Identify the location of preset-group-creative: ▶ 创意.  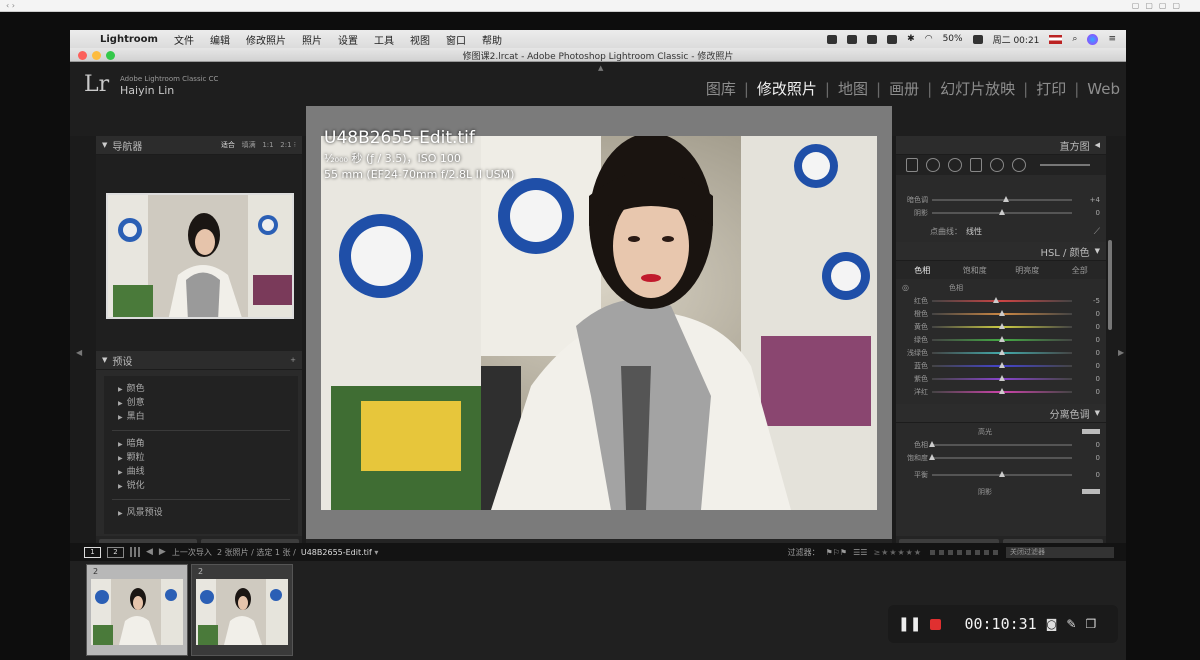
(201, 403).